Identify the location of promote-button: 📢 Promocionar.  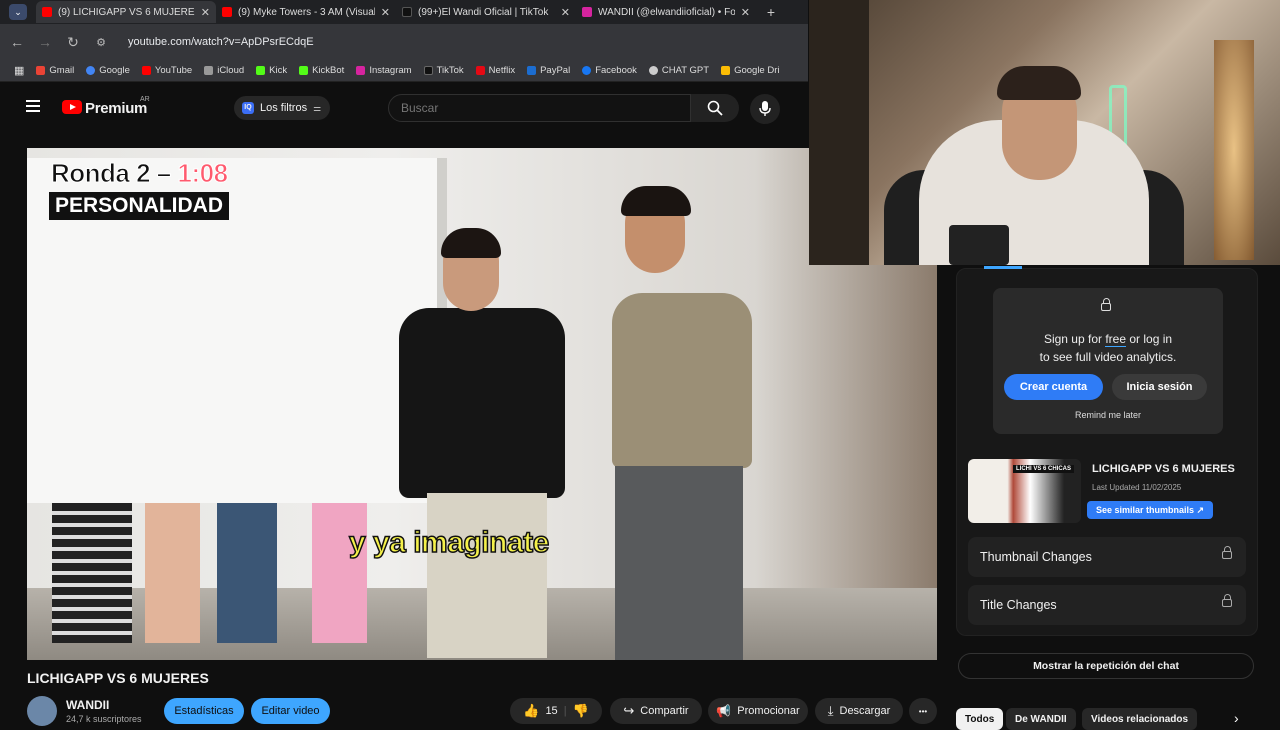
(758, 711).